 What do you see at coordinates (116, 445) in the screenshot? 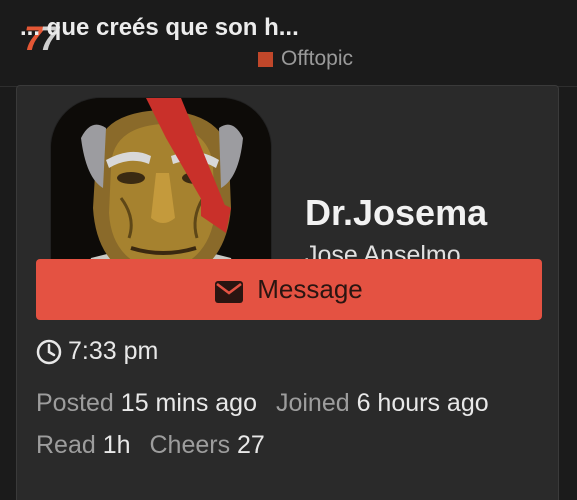
I see `stat-read-value: 1h` at bounding box center [116, 445].